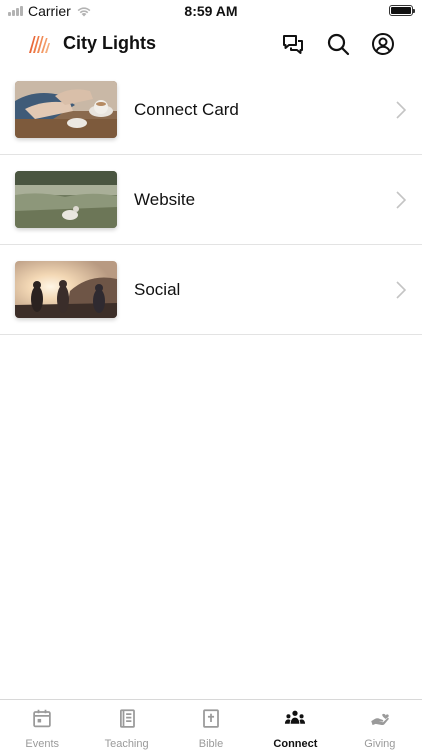 The width and height of the screenshot is (422, 750). What do you see at coordinates (211, 290) in the screenshot?
I see `social-item: Social` at bounding box center [211, 290].